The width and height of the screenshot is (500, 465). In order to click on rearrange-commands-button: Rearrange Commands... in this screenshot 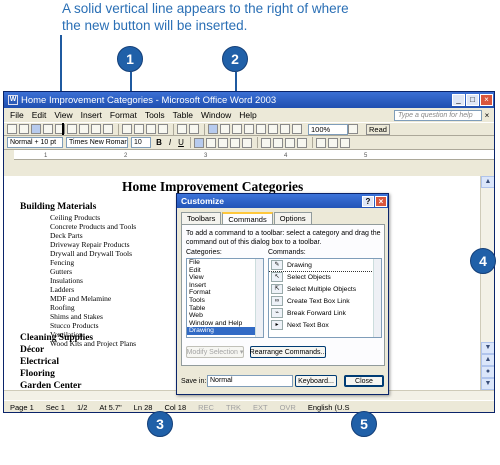, I will do `click(288, 352)`.